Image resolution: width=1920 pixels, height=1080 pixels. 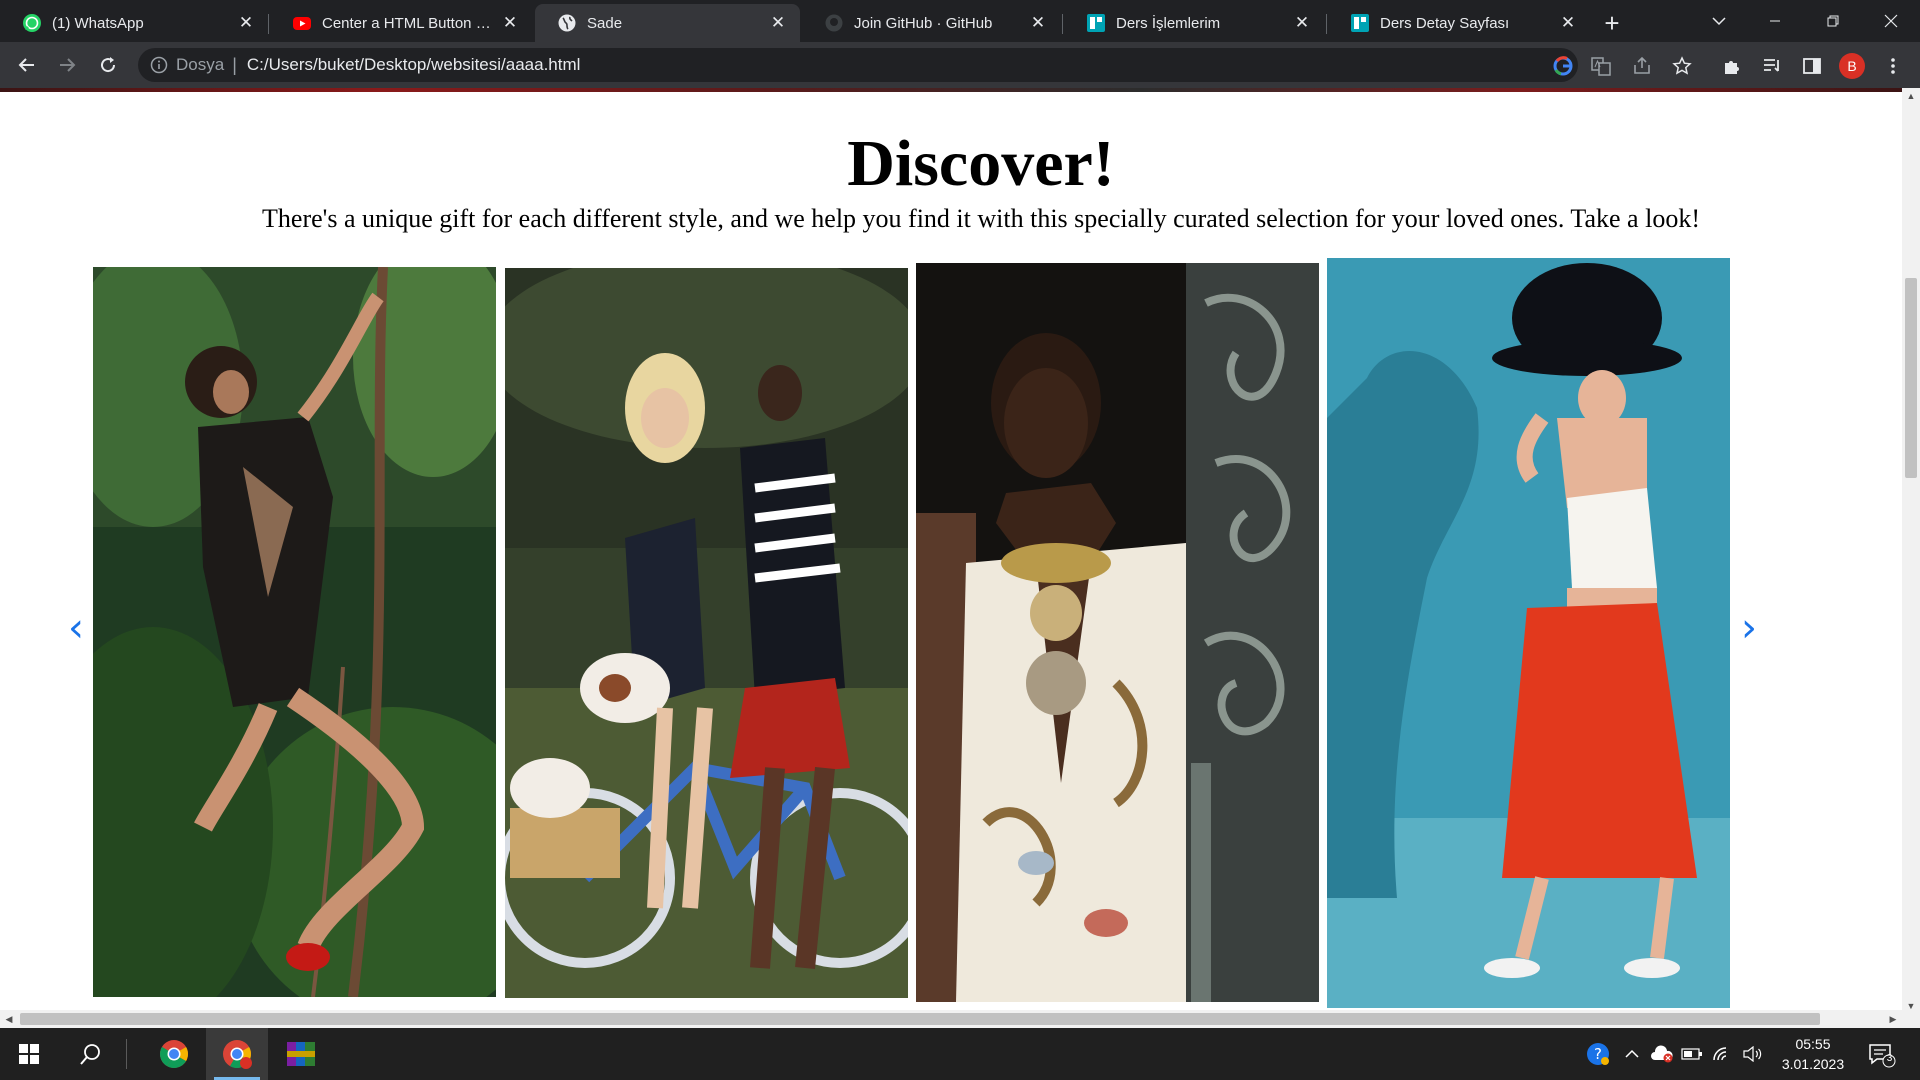 I want to click on onedrive-error-icon, so click(x=1662, y=1054).